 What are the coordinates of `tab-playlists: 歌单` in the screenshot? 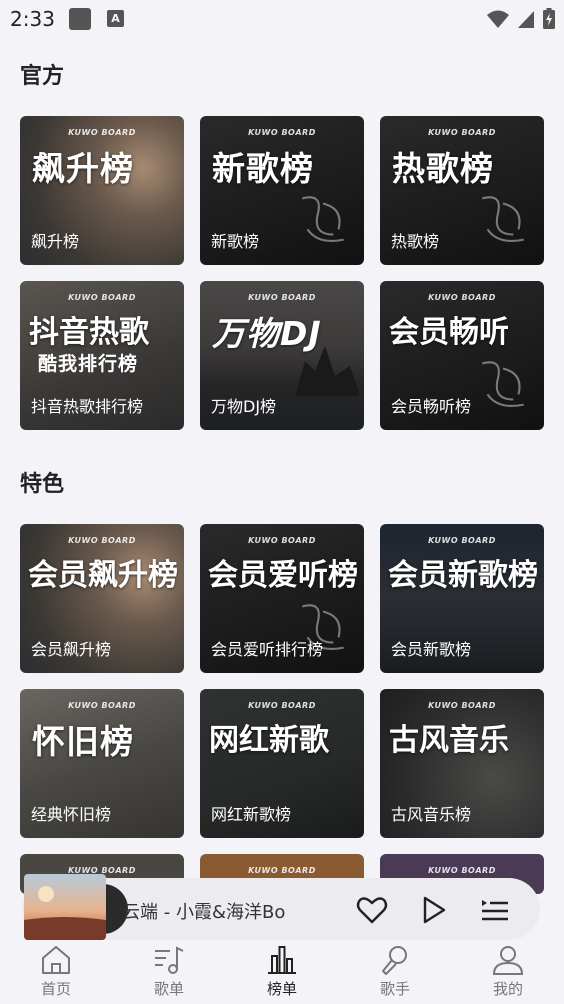 It's located at (169, 972).